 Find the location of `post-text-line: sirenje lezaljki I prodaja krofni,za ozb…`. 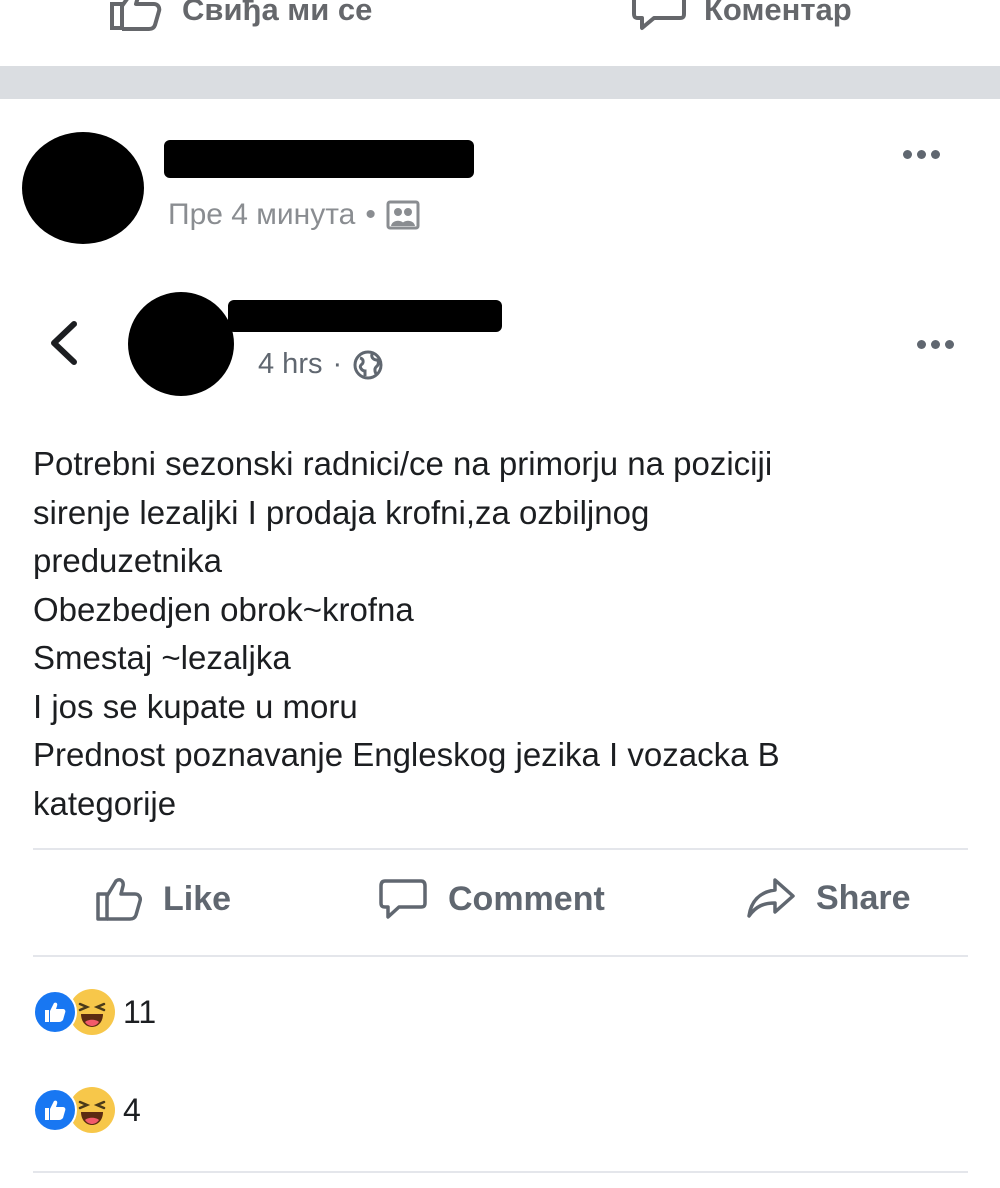

post-text-line: sirenje lezaljki I prodaja krofni,za ozb… is located at coordinates (341, 512).